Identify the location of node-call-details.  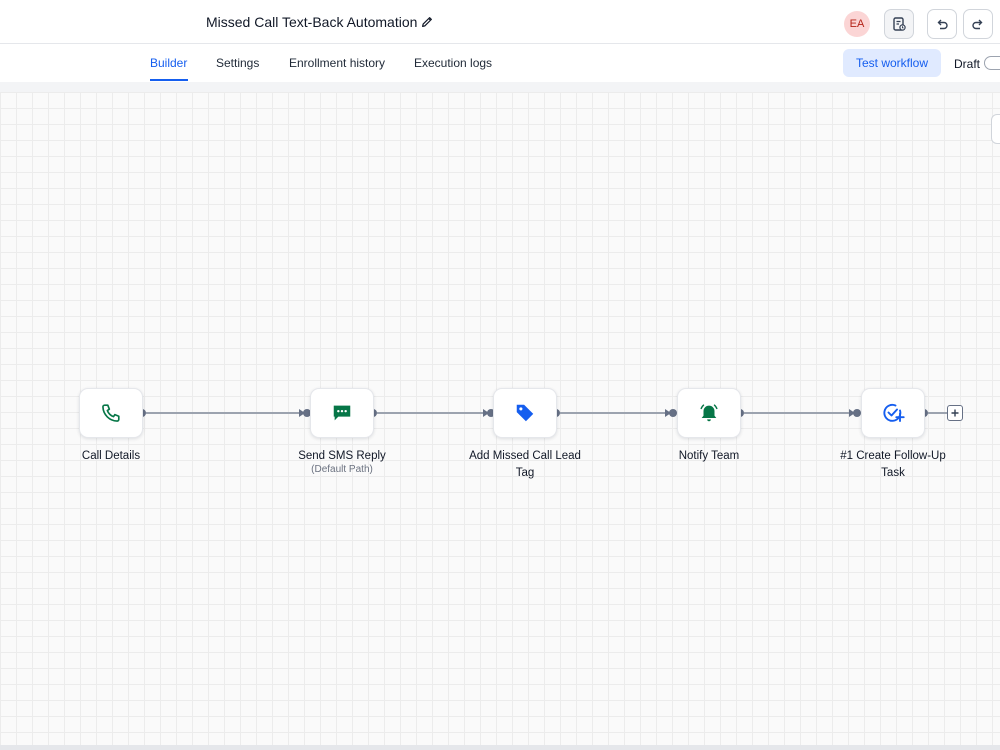
(111, 413).